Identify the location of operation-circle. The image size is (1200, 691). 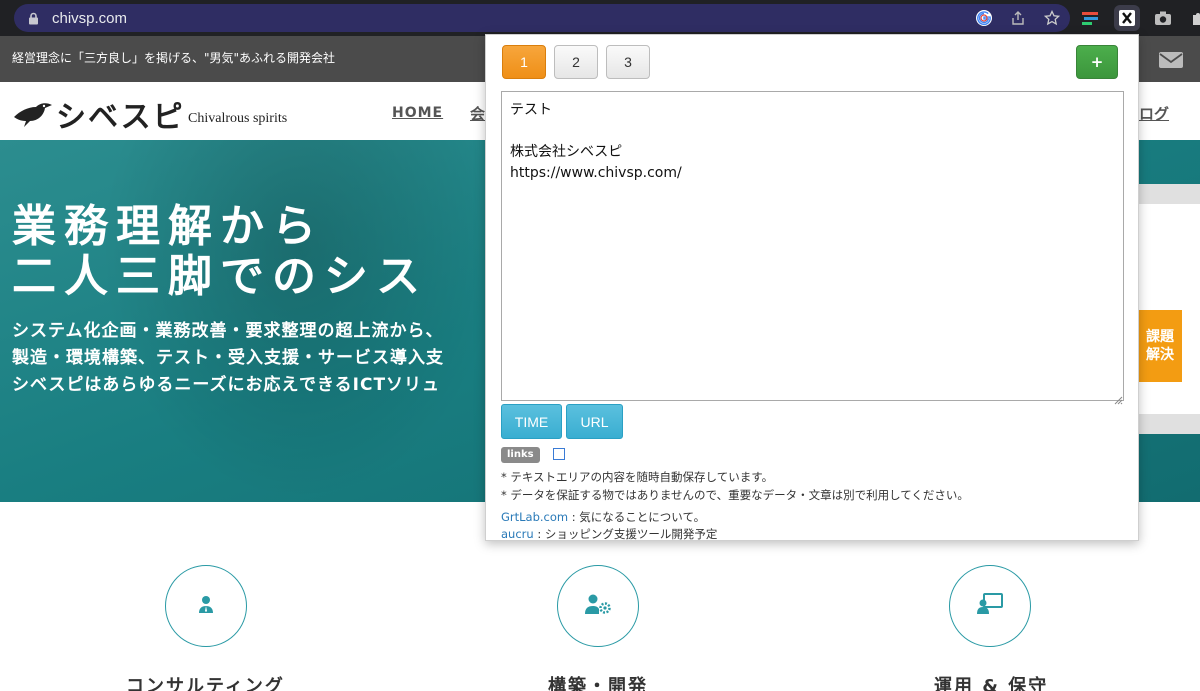
(990, 606).